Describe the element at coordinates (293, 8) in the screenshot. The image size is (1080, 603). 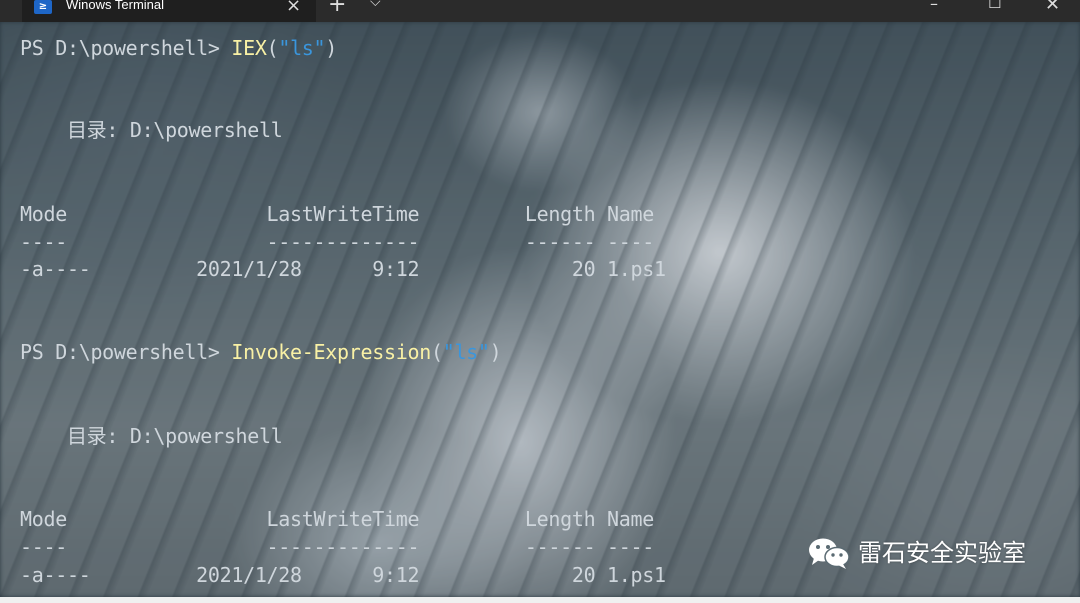
I see `close-tab-icon: ×` at that location.